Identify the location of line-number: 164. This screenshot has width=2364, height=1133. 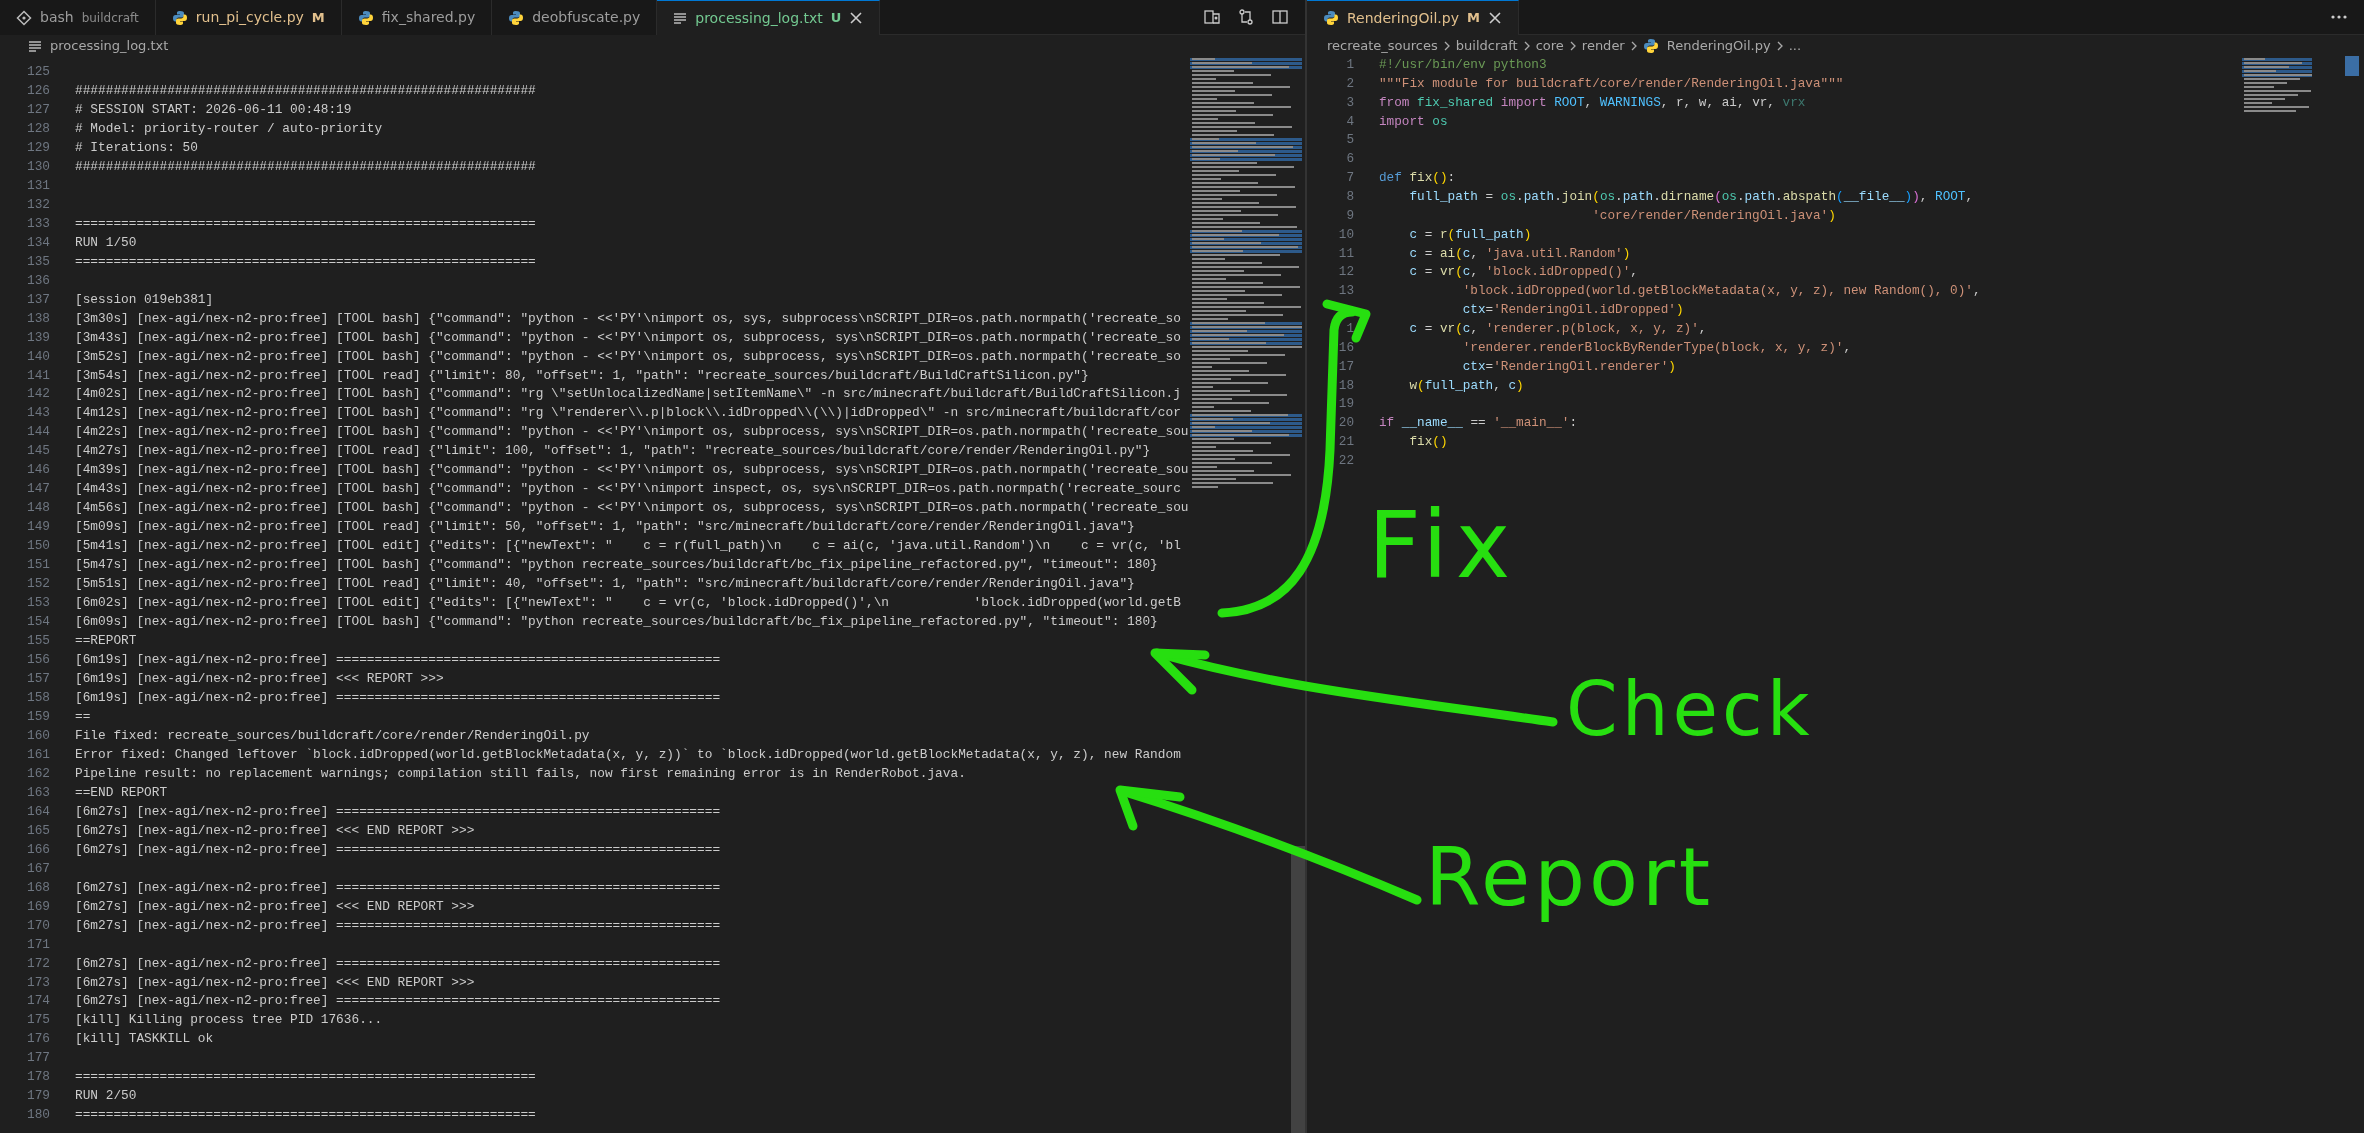
(37, 811).